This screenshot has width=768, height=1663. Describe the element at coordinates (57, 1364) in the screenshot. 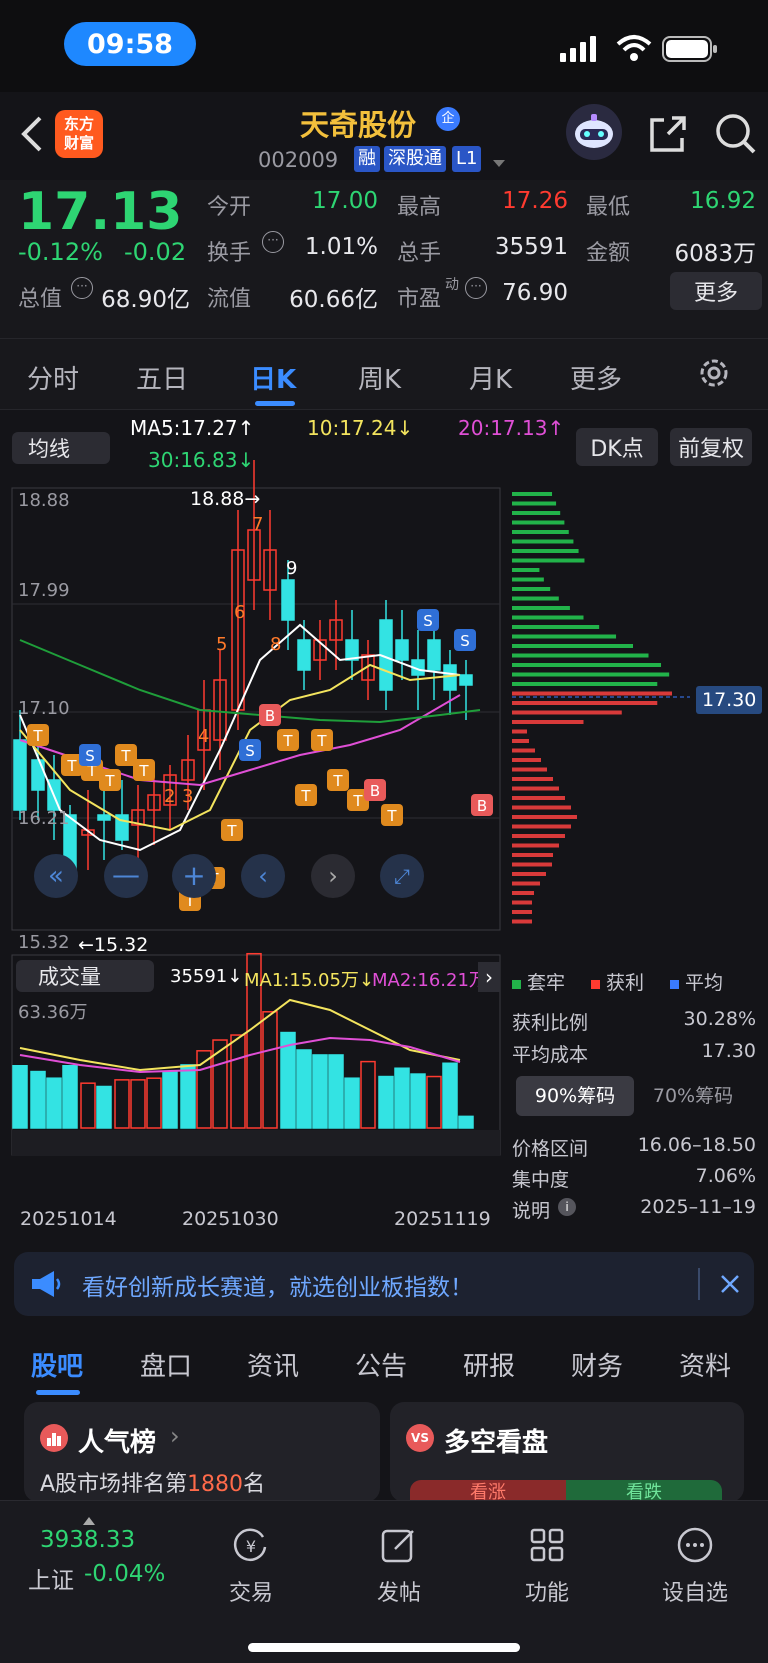

I see `tab-guba: 股吧` at that location.